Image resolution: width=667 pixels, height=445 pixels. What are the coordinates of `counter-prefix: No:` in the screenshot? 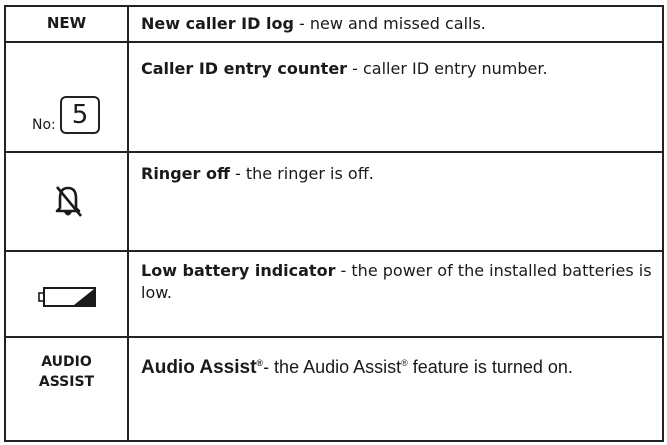 It's located at (44, 125).